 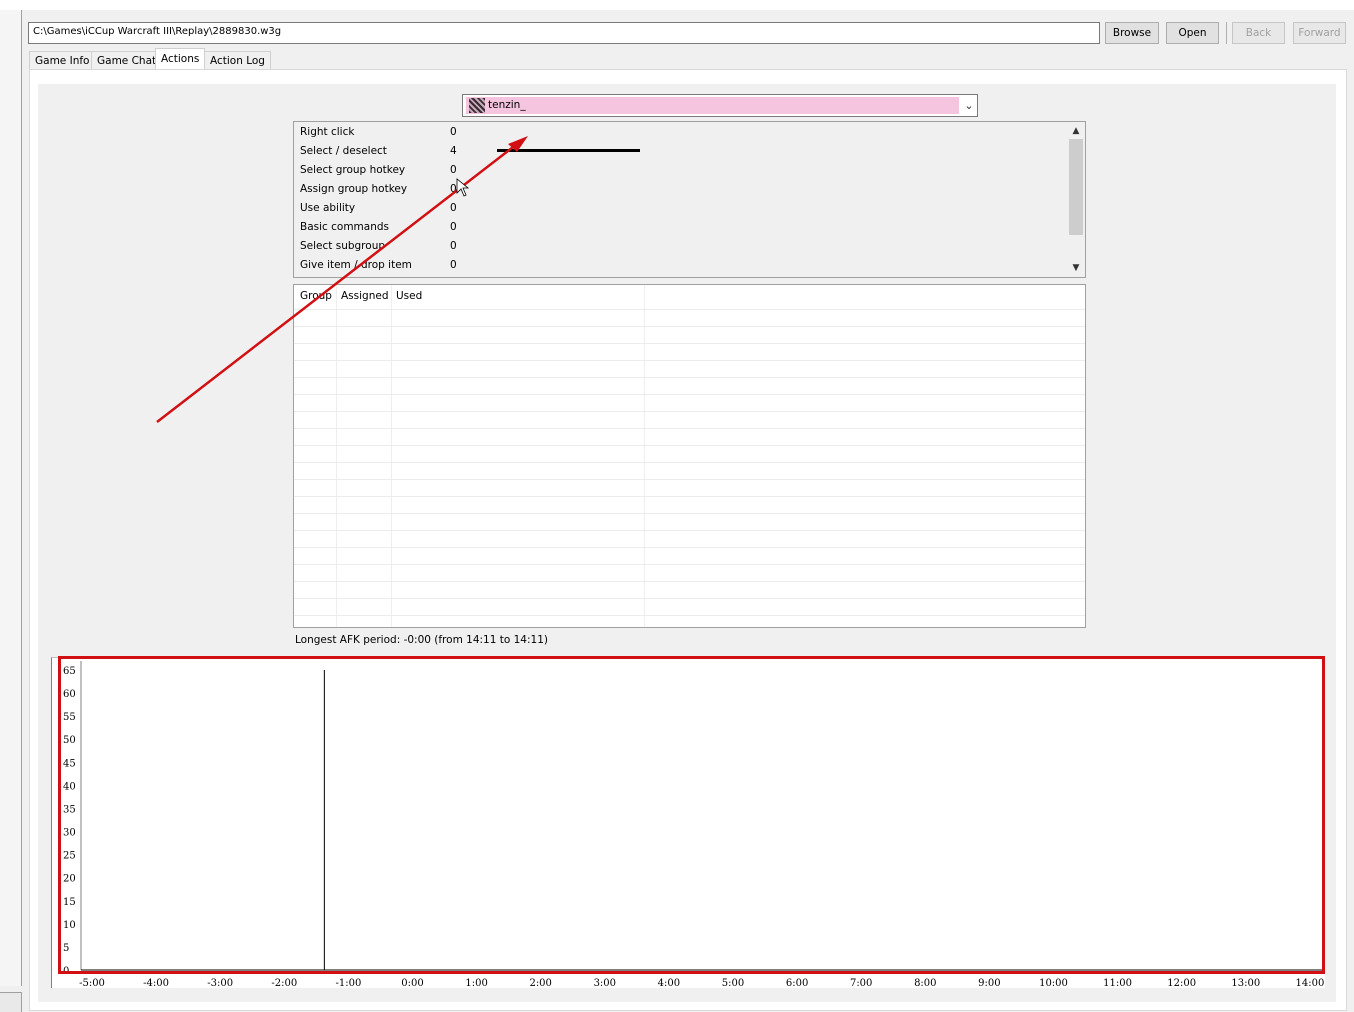 What do you see at coordinates (476, 983) in the screenshot?
I see `x-tick-label: 1:00` at bounding box center [476, 983].